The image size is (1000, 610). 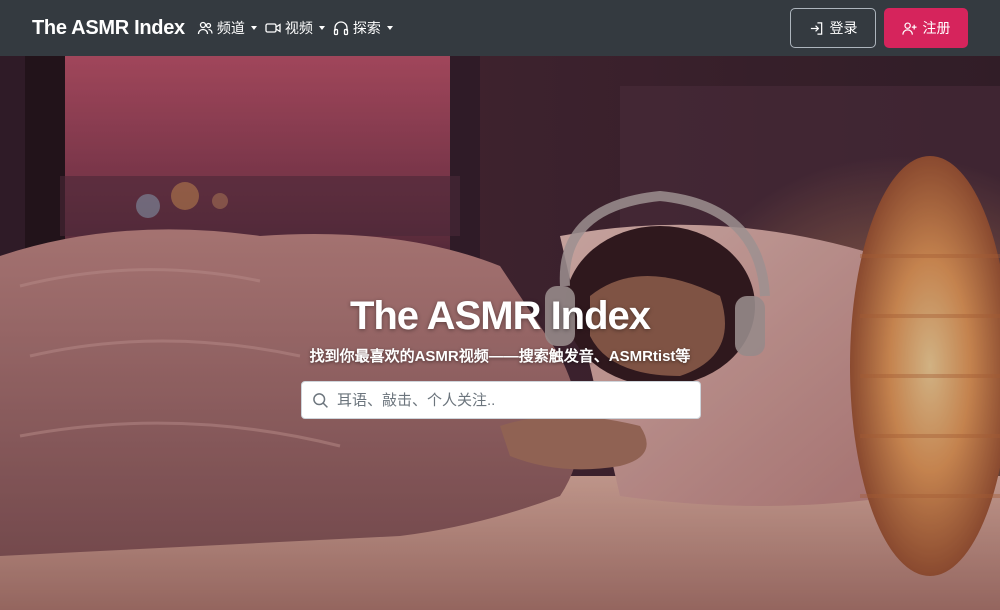 What do you see at coordinates (273, 28) in the screenshot?
I see `video-camera-icon` at bounding box center [273, 28].